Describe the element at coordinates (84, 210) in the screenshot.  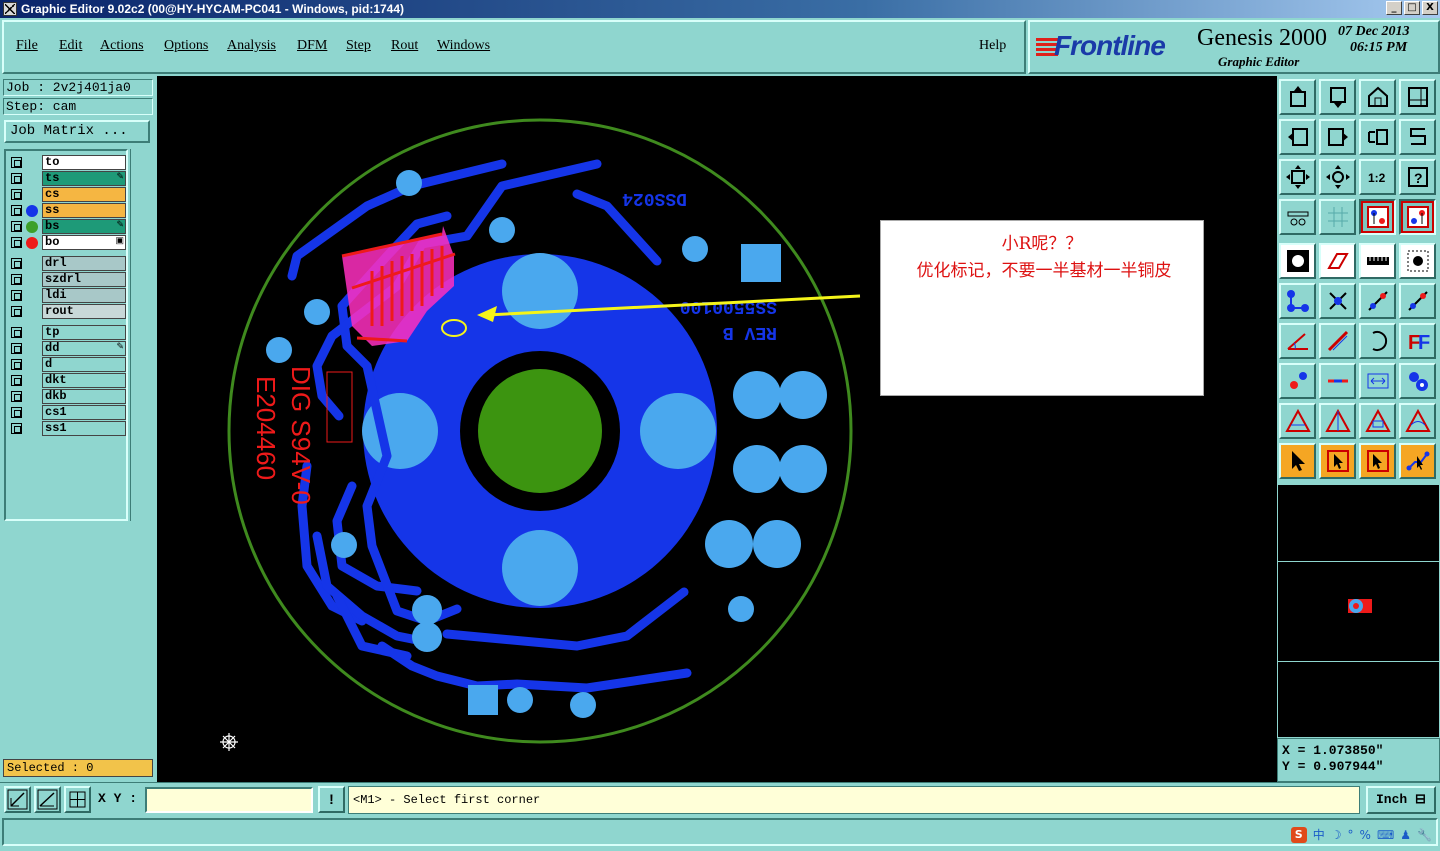
I see `layer-name: ss` at that location.